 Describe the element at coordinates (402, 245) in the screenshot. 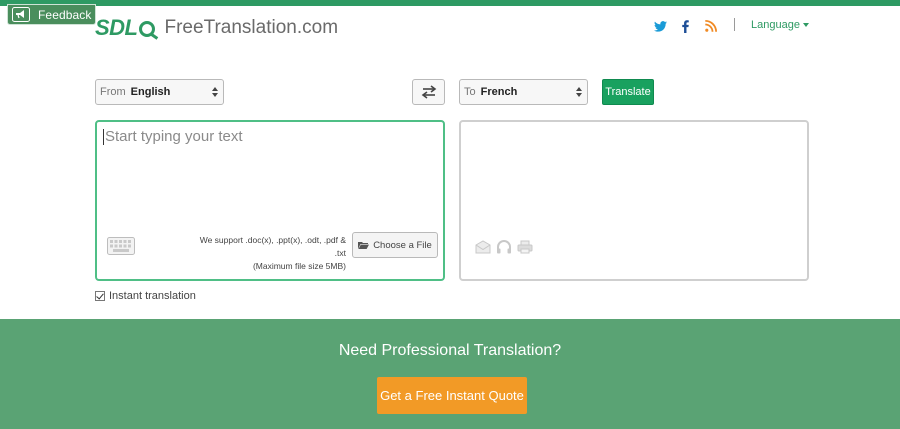

I see `choose-file-label: Choose a File` at that location.